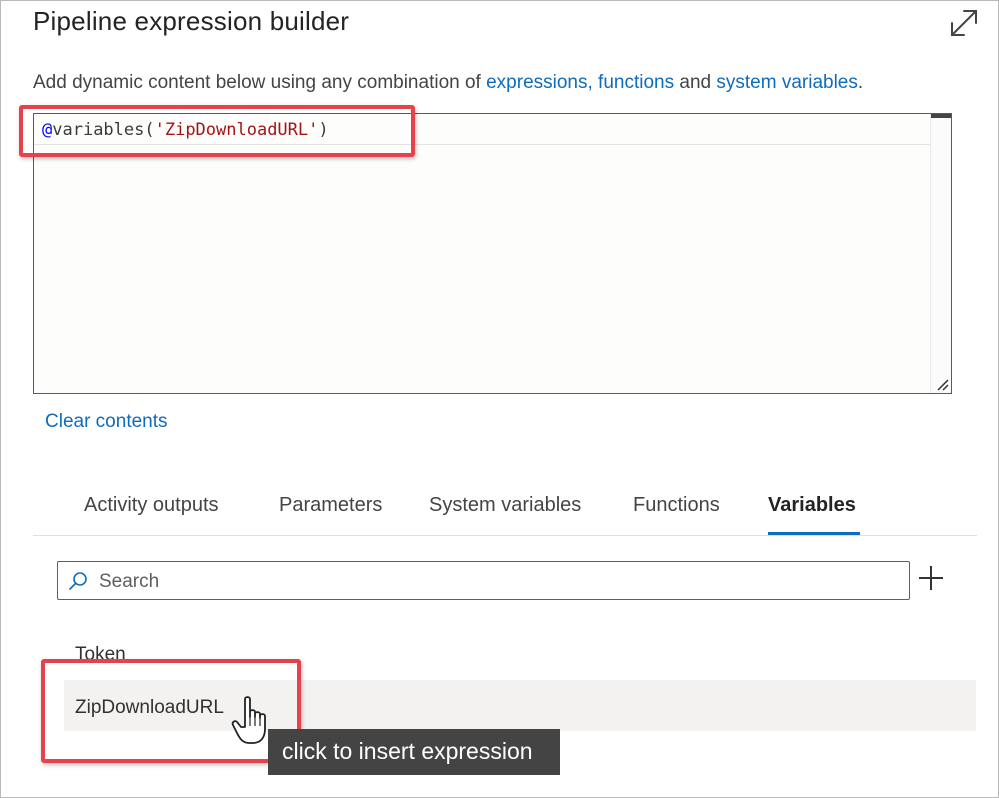  What do you see at coordinates (964, 23) in the screenshot?
I see `expand-icon` at bounding box center [964, 23].